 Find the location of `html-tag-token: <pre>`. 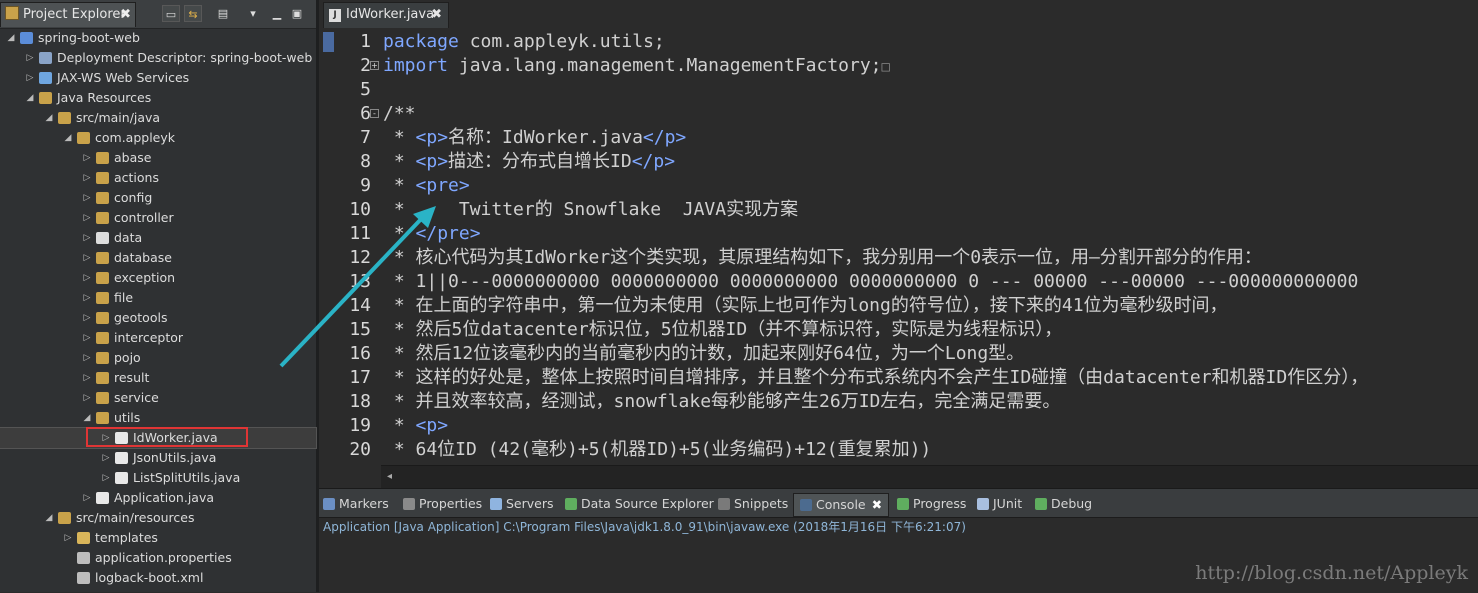

html-tag-token: <pre> is located at coordinates (442, 185).